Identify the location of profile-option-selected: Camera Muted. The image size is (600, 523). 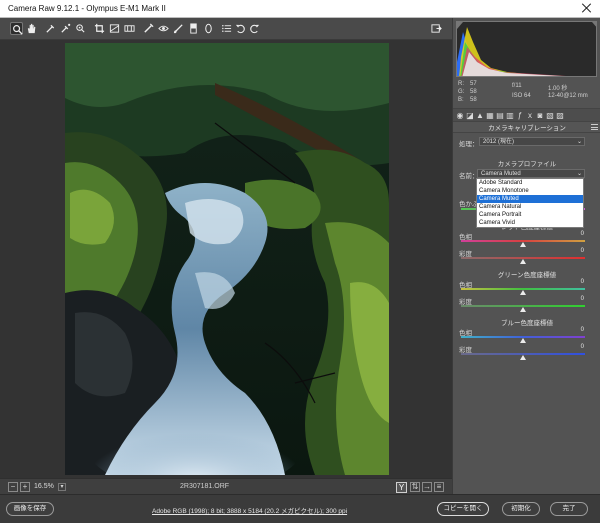
(530, 199).